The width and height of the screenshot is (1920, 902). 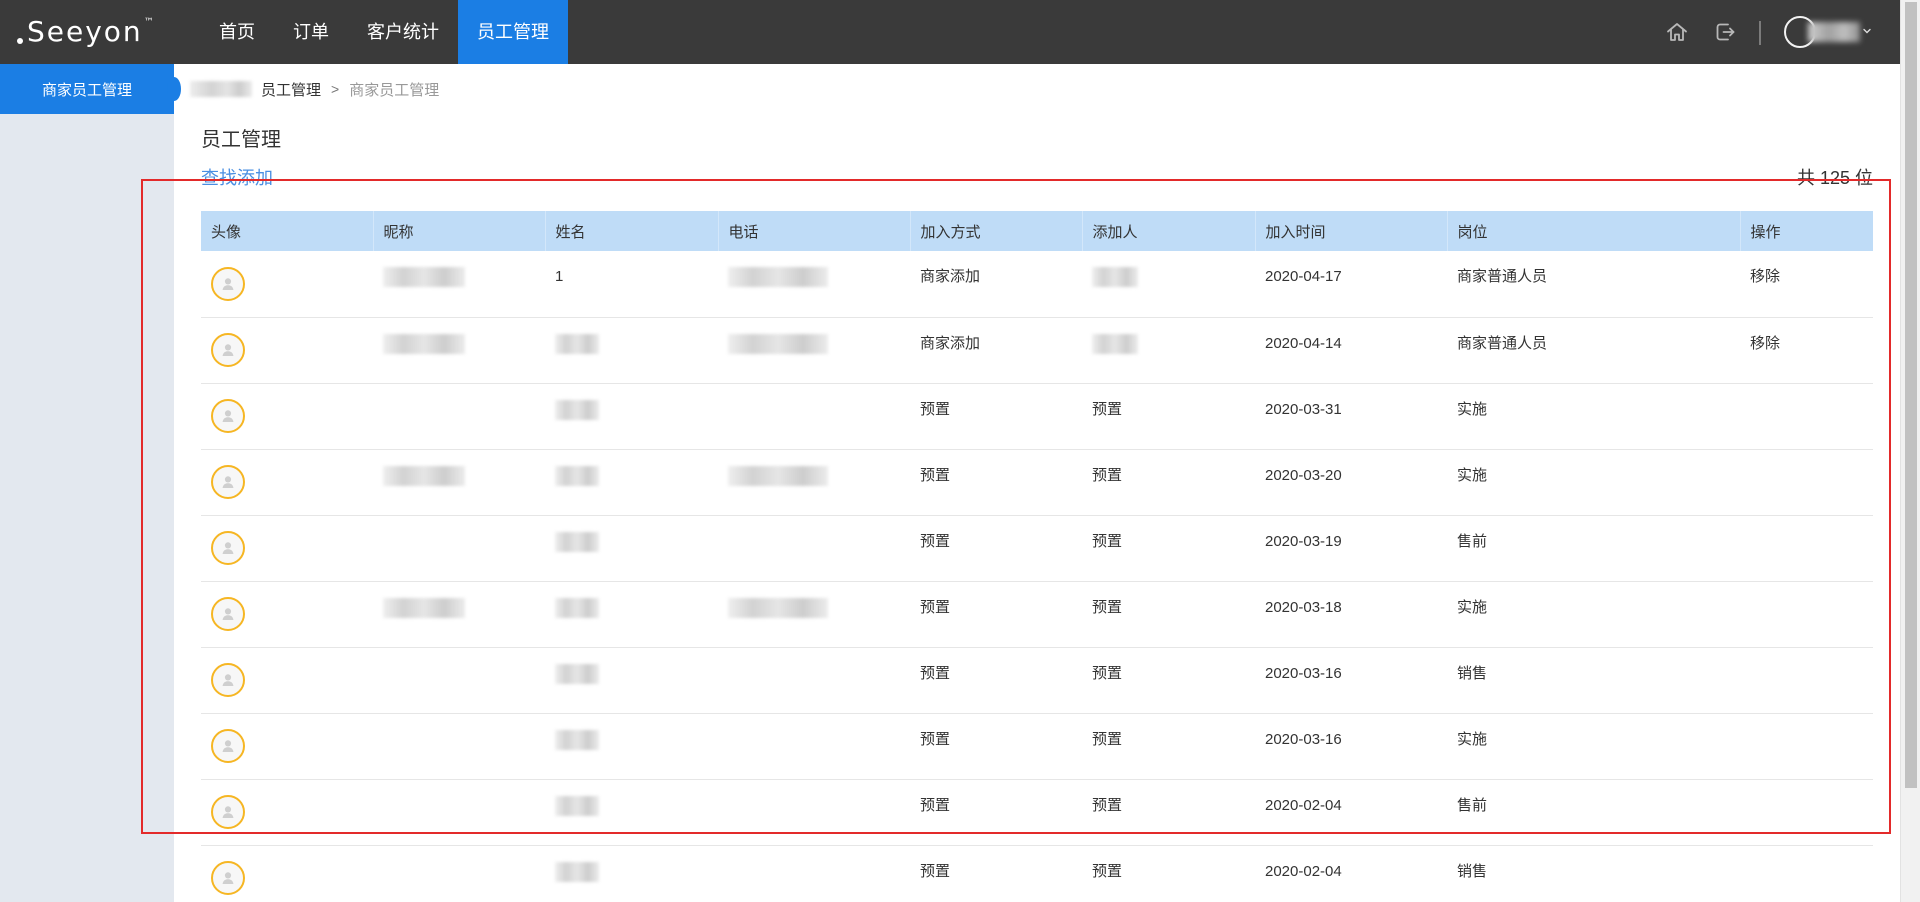 I want to click on redacted-added-by, so click(x=1115, y=343).